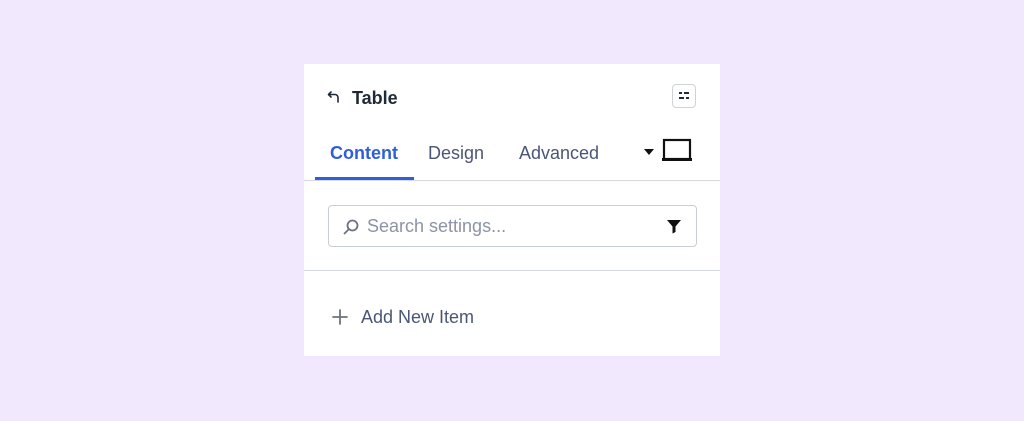  What do you see at coordinates (418, 317) in the screenshot?
I see `add-new-item-label: Add New Item` at bounding box center [418, 317].